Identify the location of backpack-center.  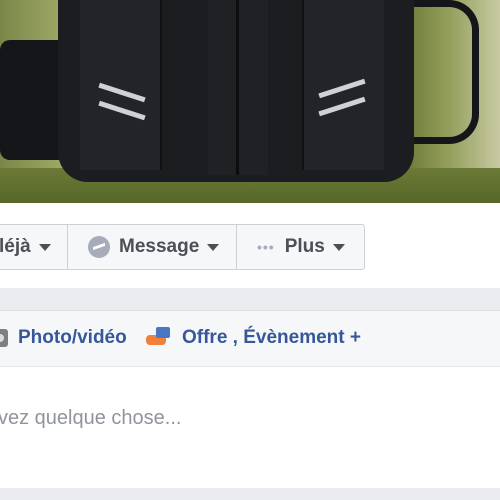
(238, 87).